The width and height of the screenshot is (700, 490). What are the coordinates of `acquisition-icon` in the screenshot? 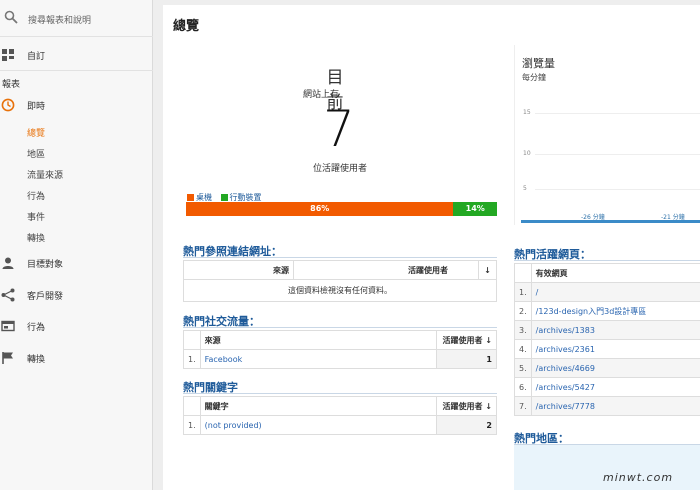 It's located at (8, 295).